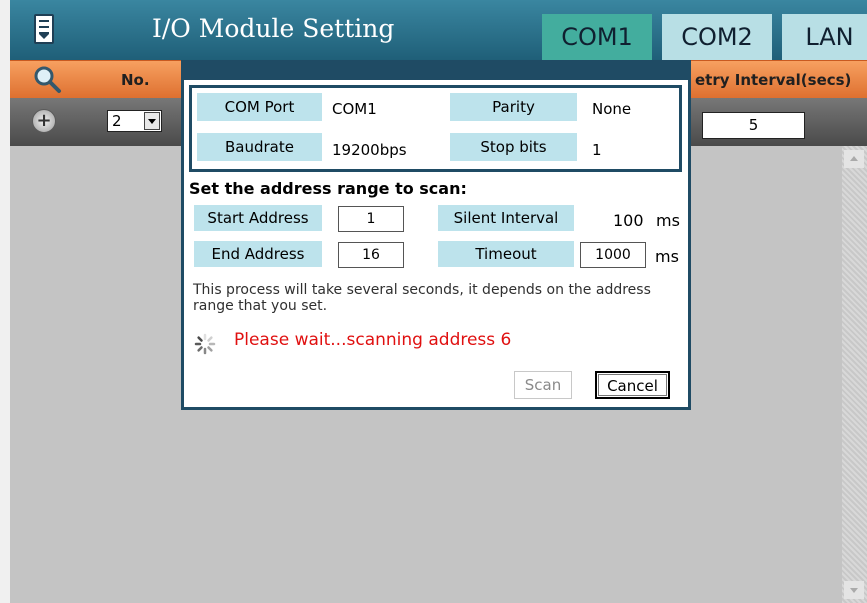 The height and width of the screenshot is (603, 867). What do you see at coordinates (773, 80) in the screenshot?
I see `column-header-retry-interval: etry Interval(secs)` at bounding box center [773, 80].